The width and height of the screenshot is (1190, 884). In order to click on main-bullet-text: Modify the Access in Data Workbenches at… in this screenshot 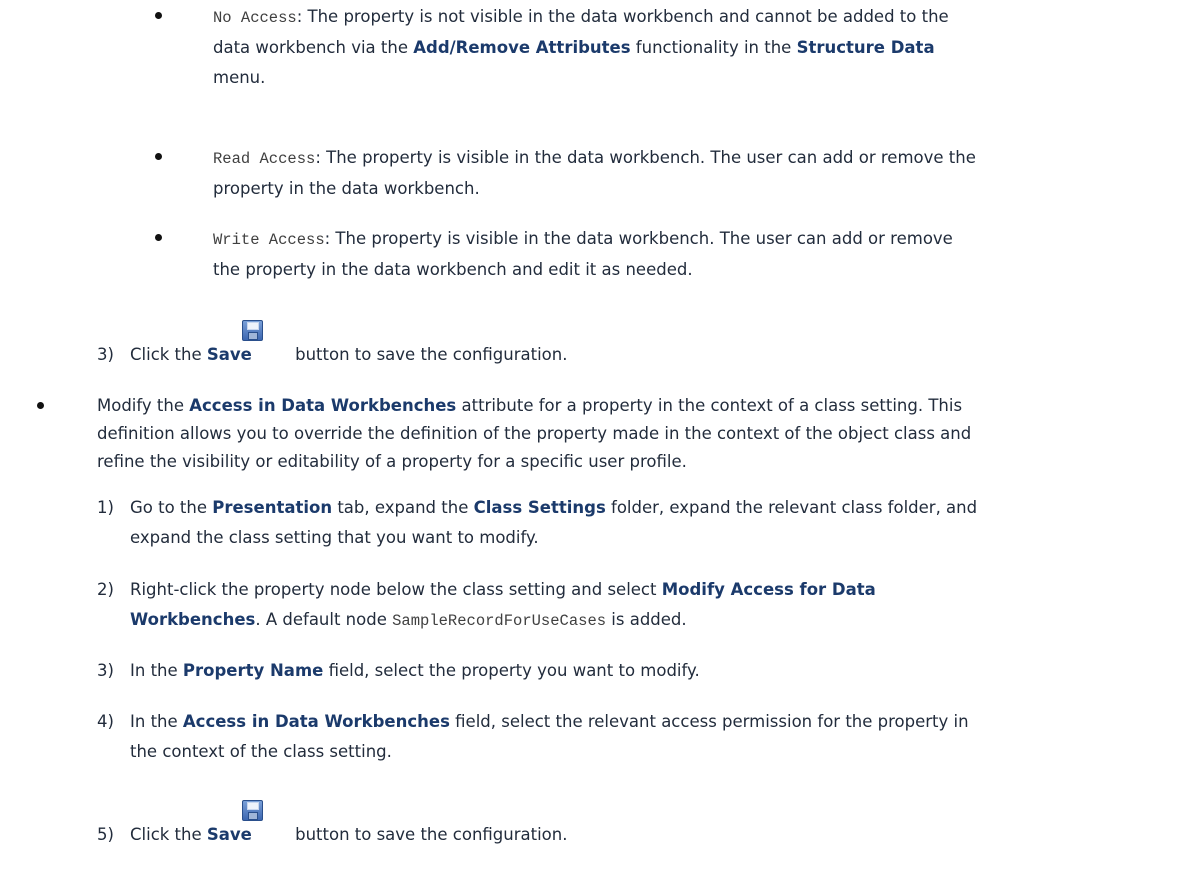, I will do `click(534, 433)`.